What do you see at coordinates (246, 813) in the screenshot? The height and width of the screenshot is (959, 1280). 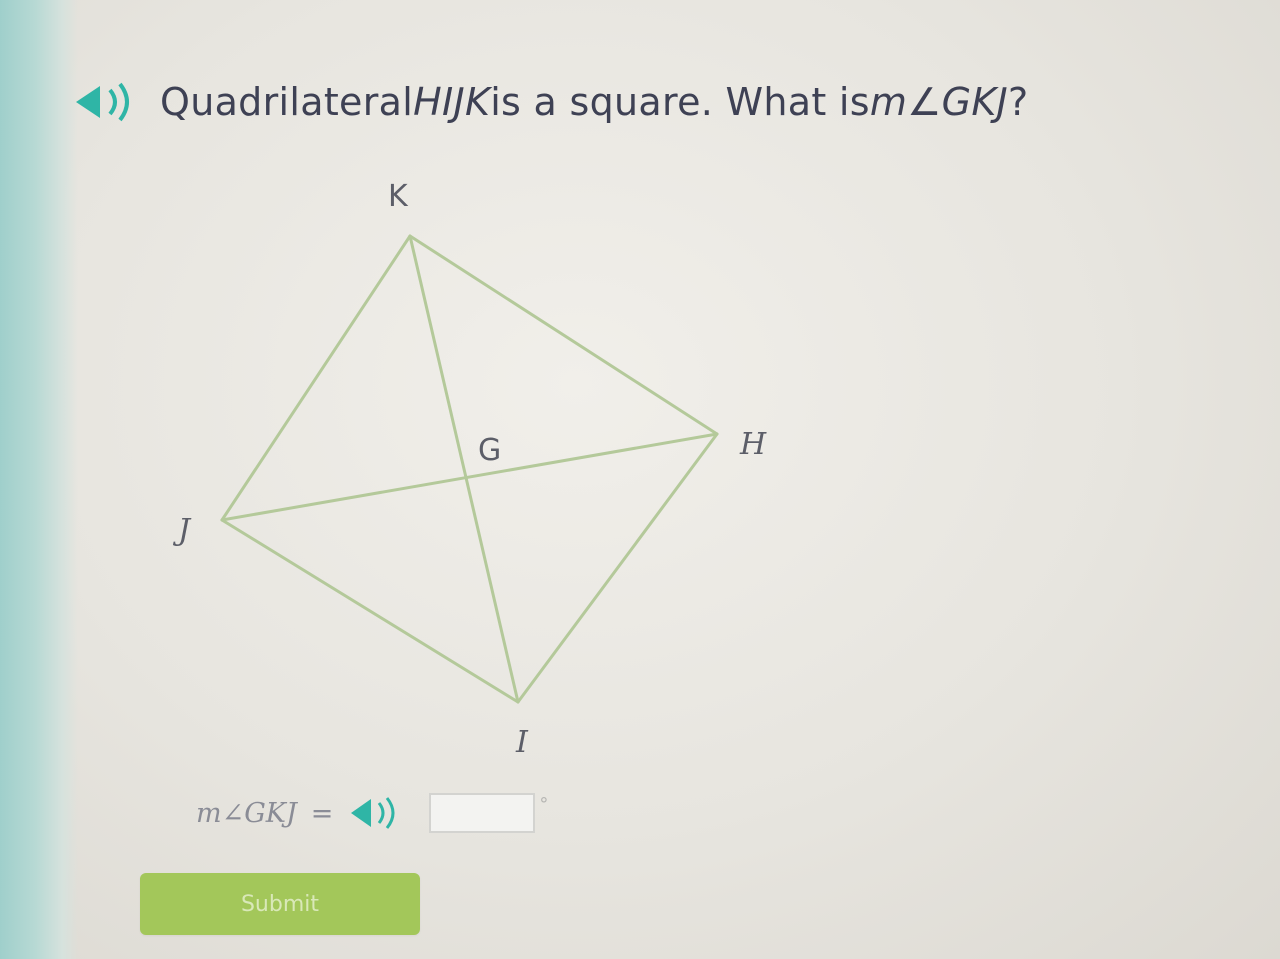 I see `answer-label: m∠GKJ` at bounding box center [246, 813].